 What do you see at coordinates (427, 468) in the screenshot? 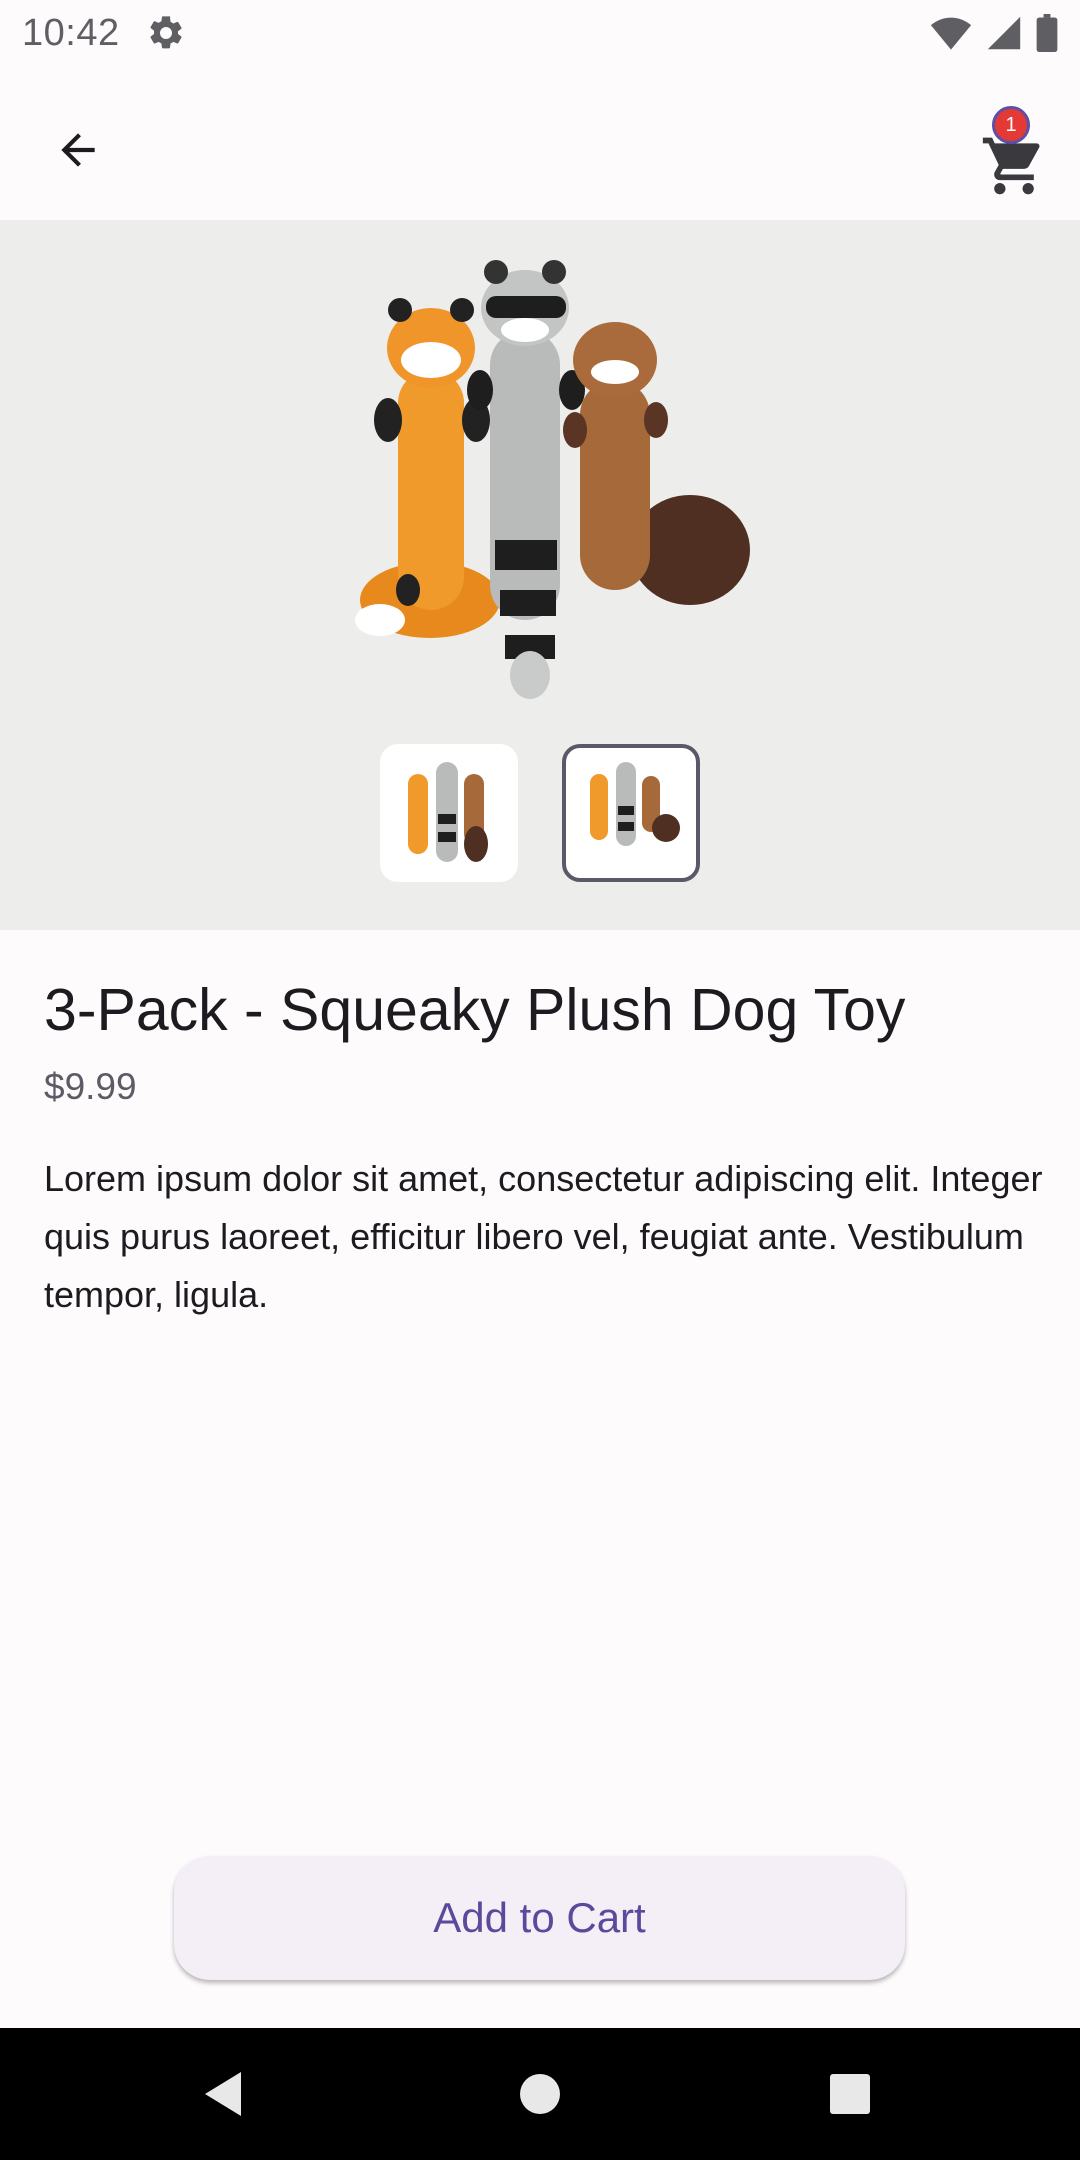
I see `fox-toy-image` at bounding box center [427, 468].